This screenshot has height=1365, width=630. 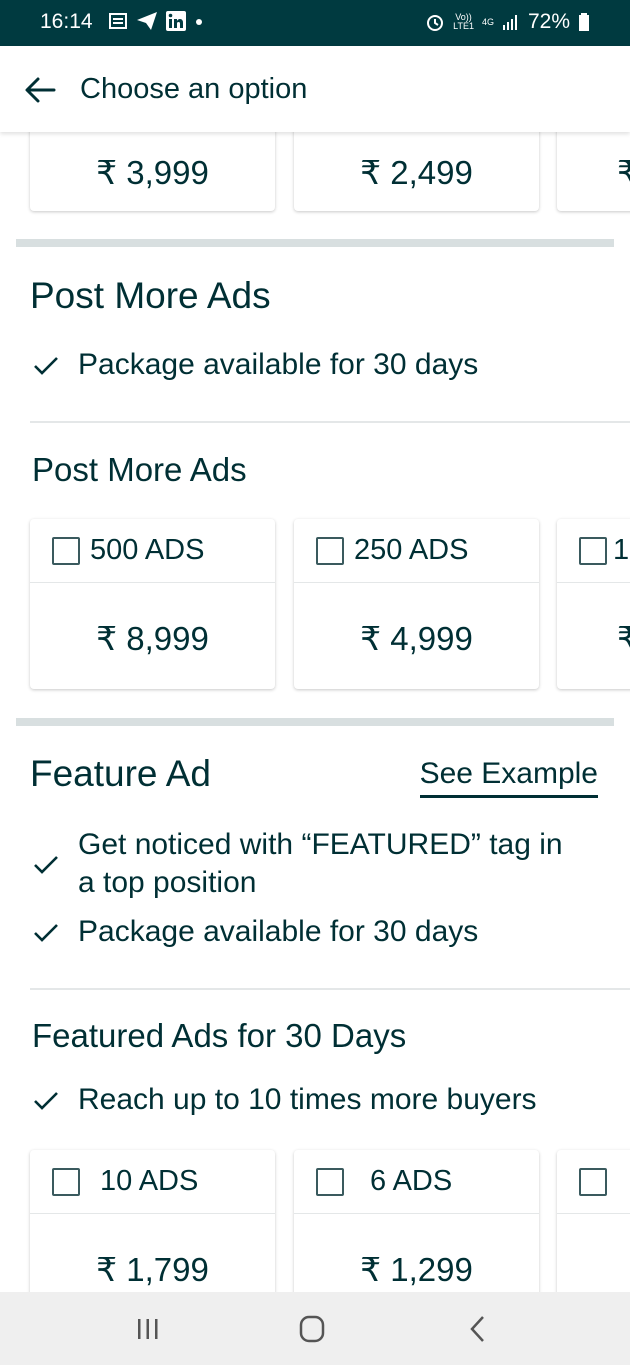 I want to click on feature-line: Reach up to 10 times more buyers, so click(x=284, y=1100).